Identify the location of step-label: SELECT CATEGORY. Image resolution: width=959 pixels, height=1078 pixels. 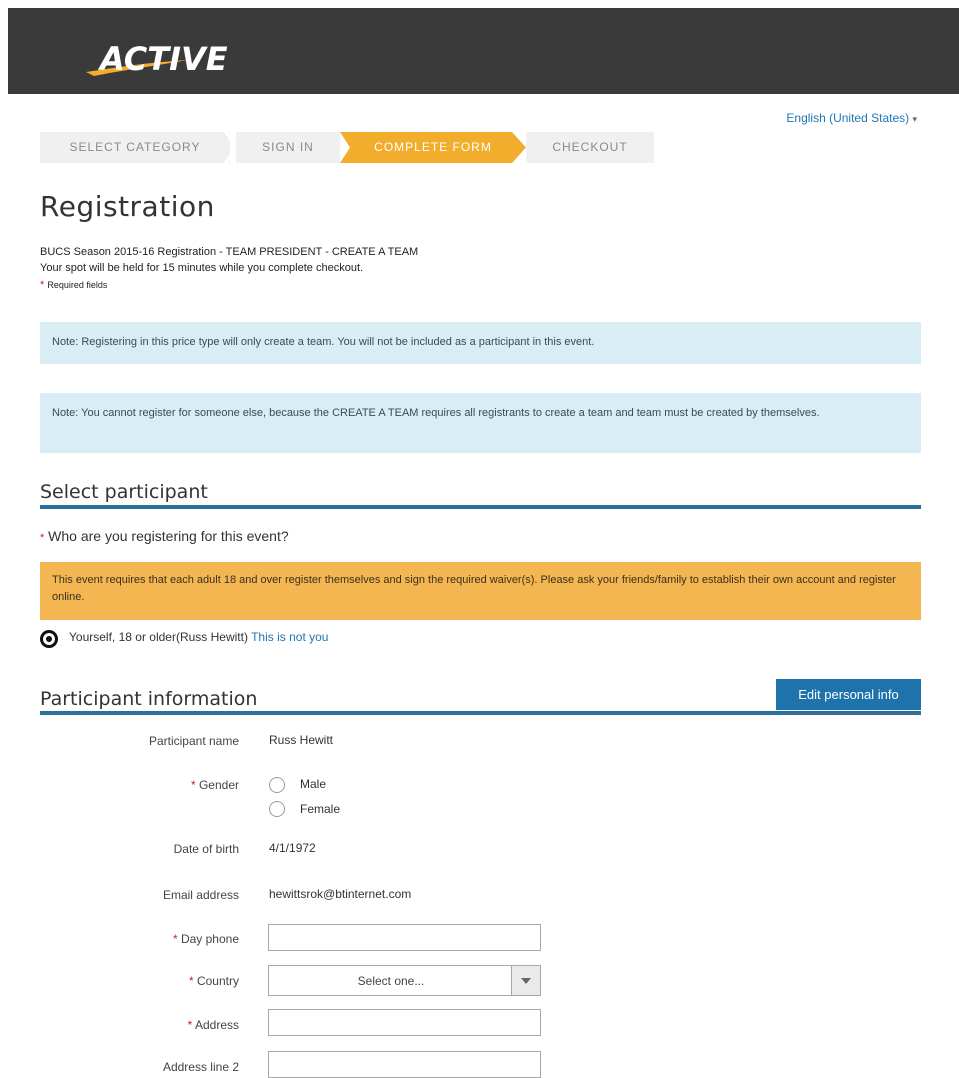
(135, 147).